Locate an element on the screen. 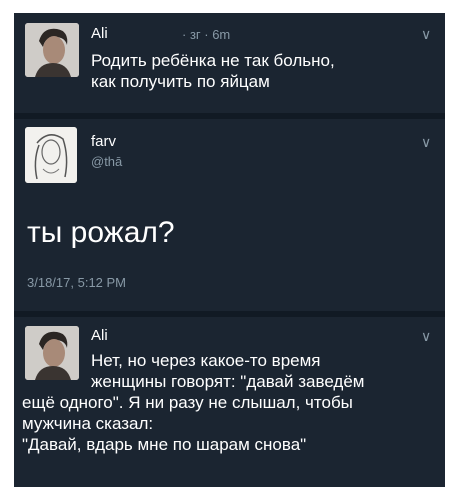 Image resolution: width=458 pixels, height=500 pixels. tweet-time: · зг · 6m is located at coordinates (206, 34).